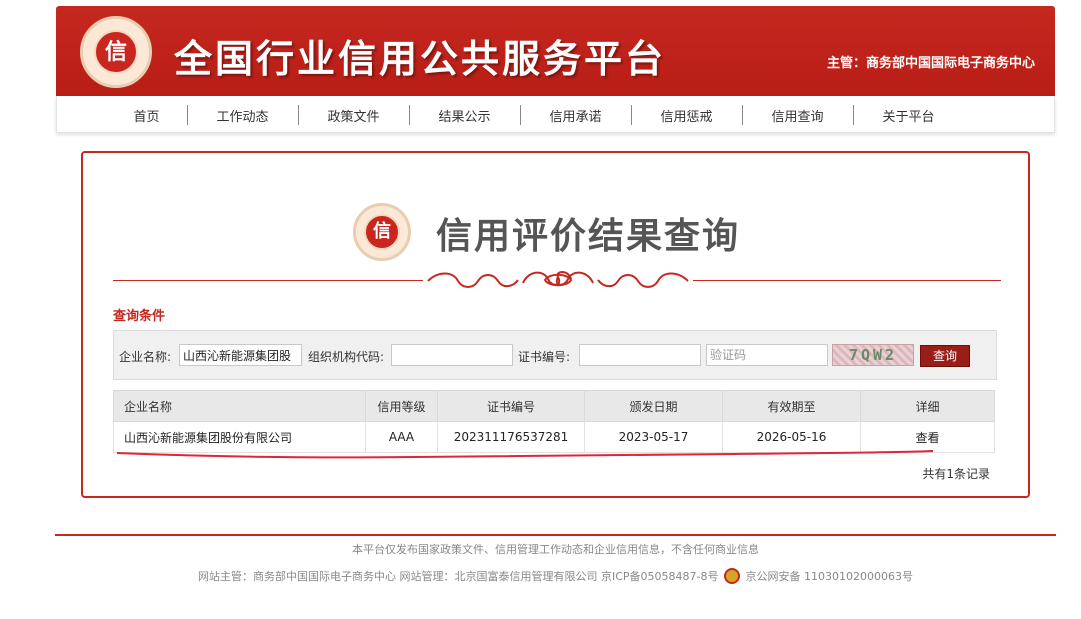 The height and width of the screenshot is (619, 1081). What do you see at coordinates (653, 406) in the screenshot?
I see `col-header-issue-date: 颁发日期` at bounding box center [653, 406].